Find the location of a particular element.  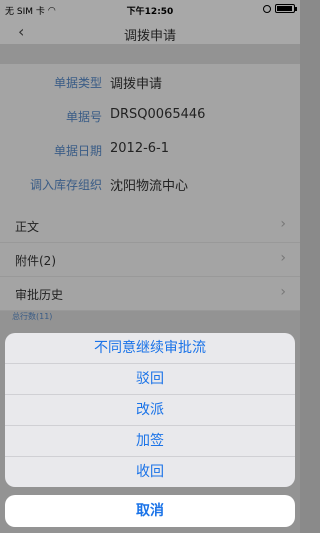

form-row-number: 单据号 DRSQ0065446 is located at coordinates (150, 116).